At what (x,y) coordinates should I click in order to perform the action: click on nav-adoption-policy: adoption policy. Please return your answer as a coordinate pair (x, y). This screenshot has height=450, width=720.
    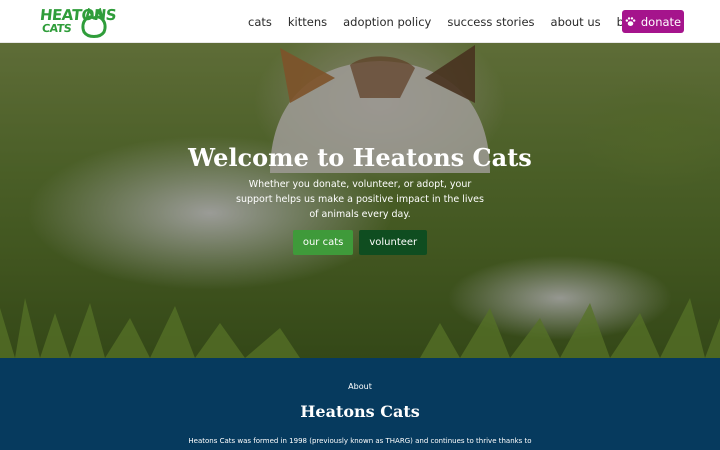
    Looking at the image, I should click on (387, 22).